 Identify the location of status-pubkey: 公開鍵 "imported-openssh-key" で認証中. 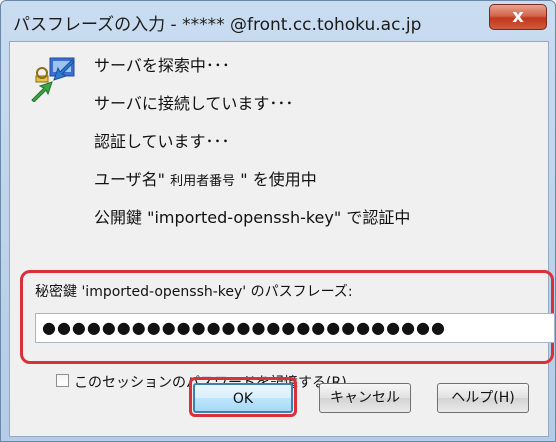
(252, 217).